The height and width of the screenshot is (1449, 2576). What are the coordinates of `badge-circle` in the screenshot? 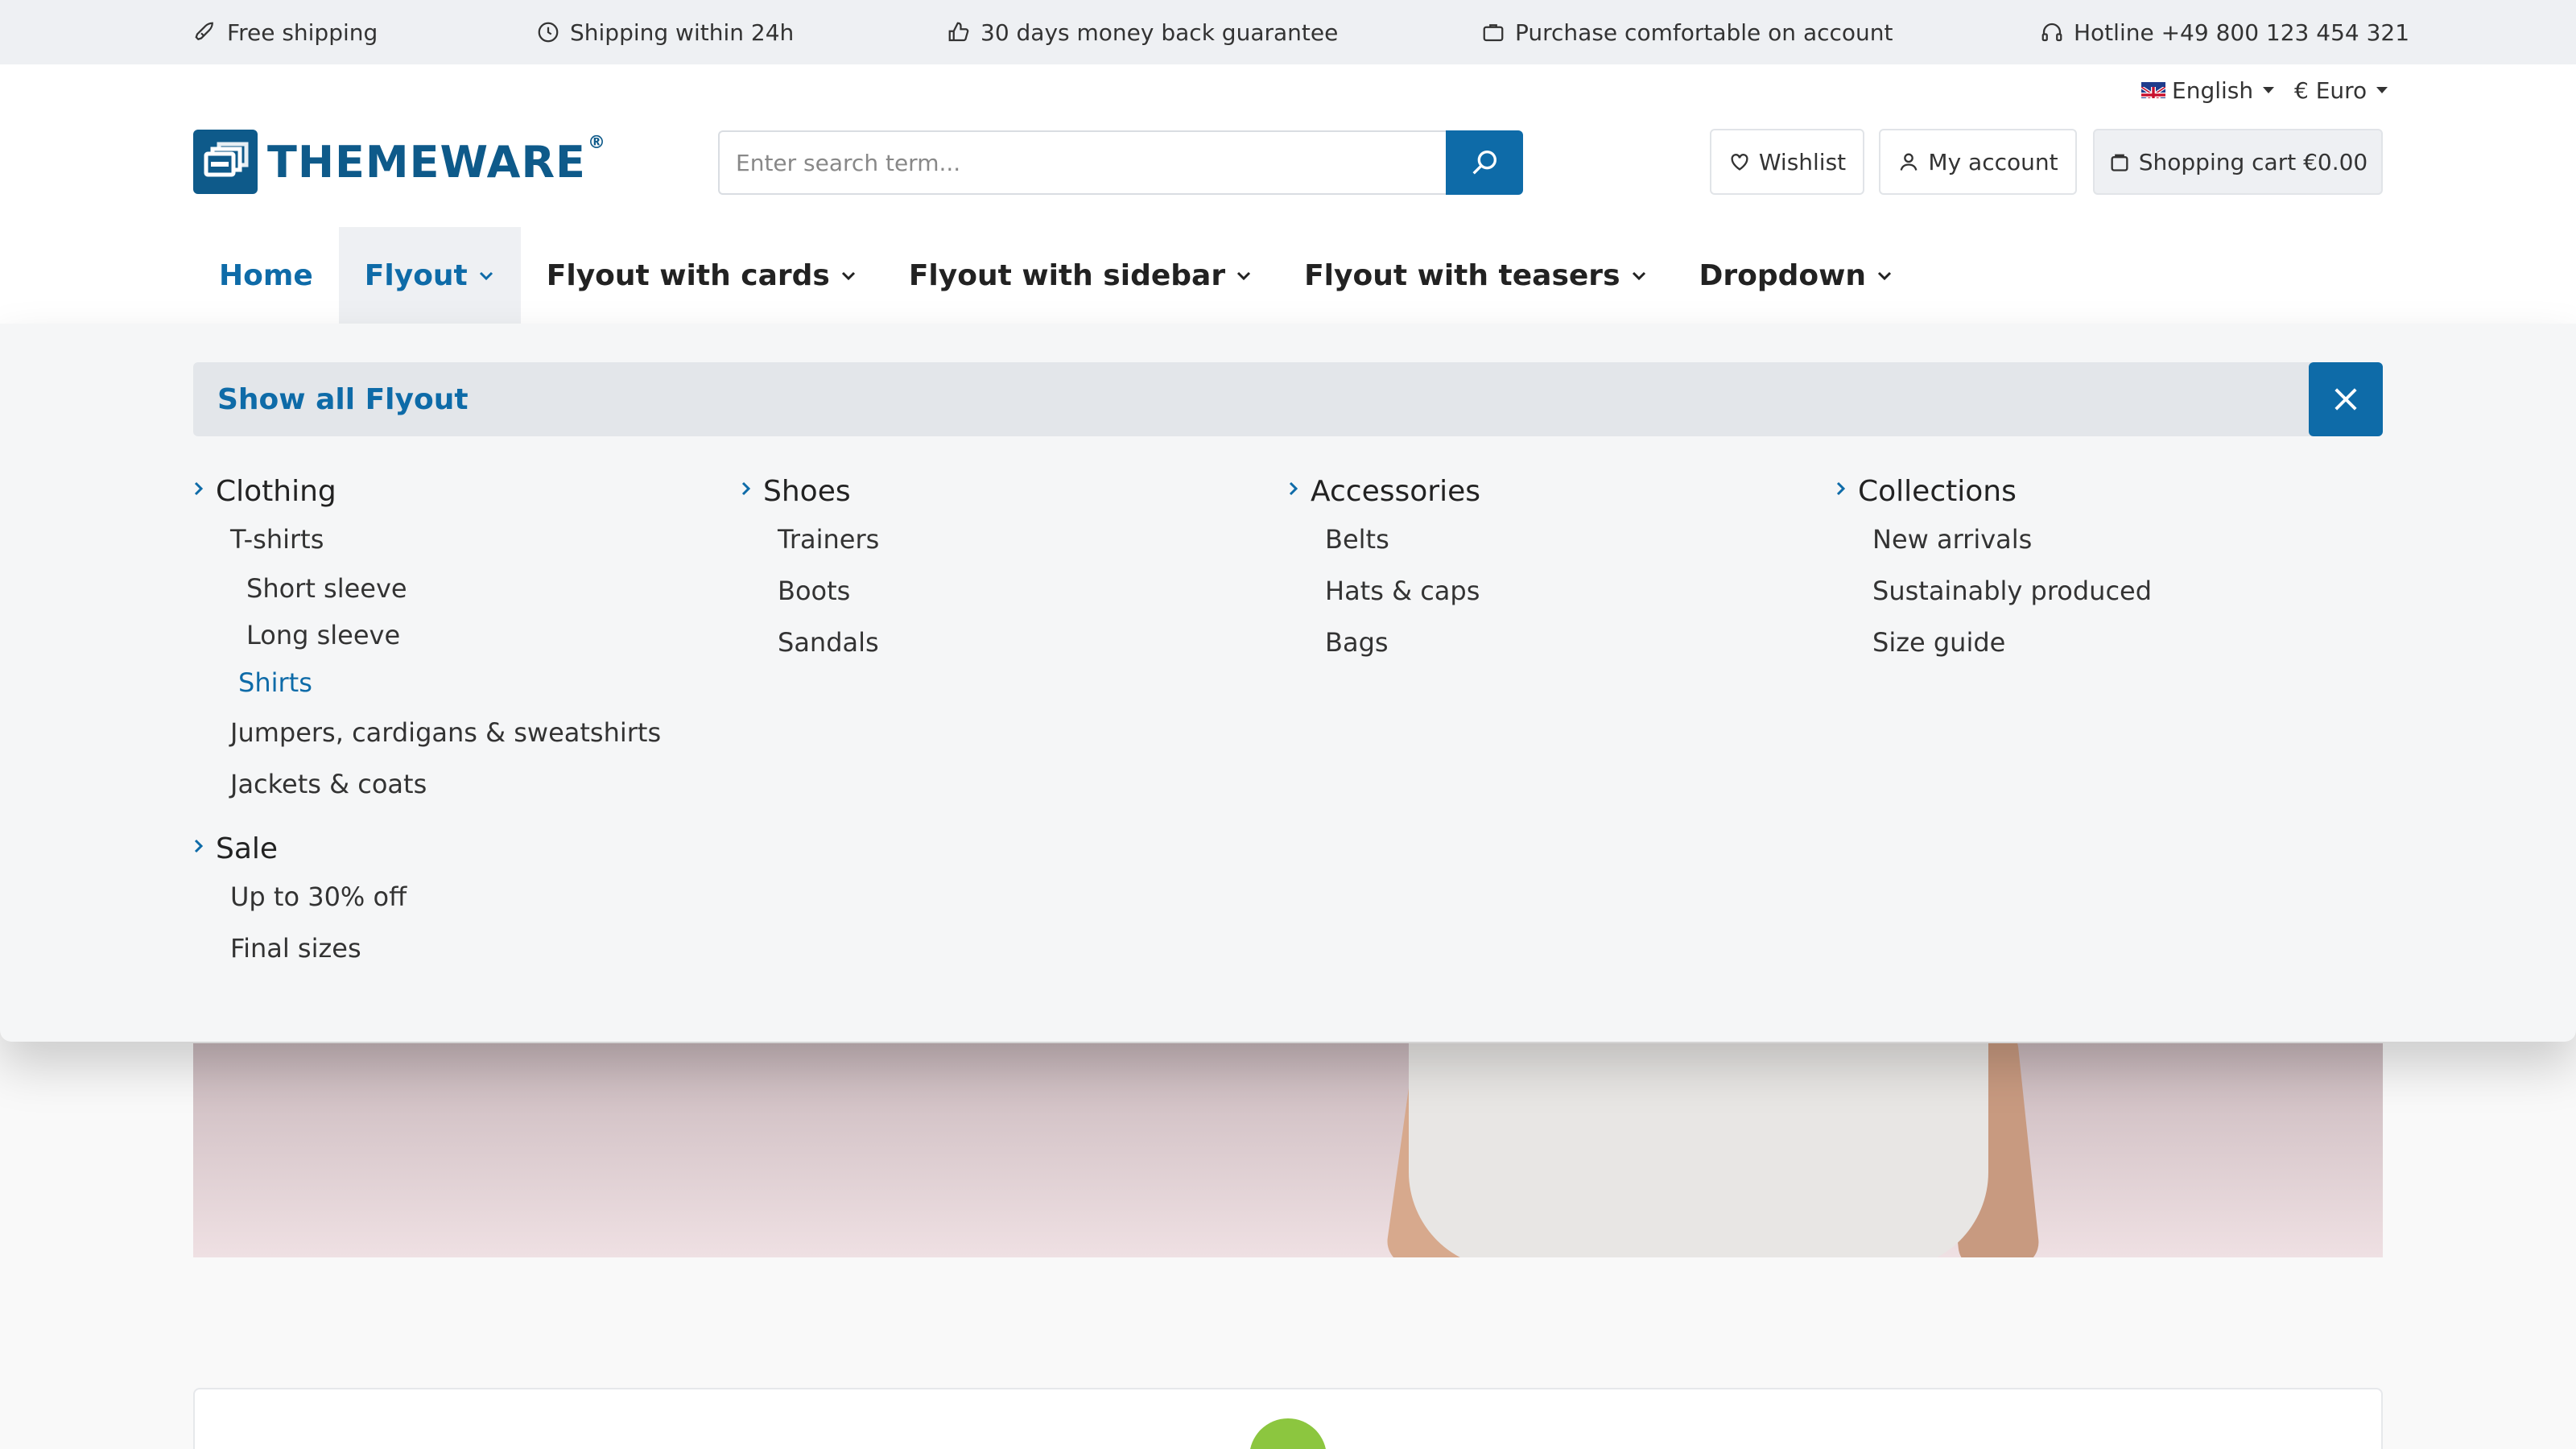 It's located at (1288, 1433).